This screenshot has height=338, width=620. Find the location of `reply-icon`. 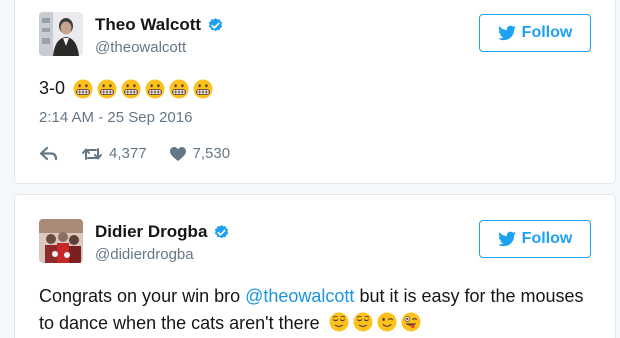

reply-icon is located at coordinates (48, 153).